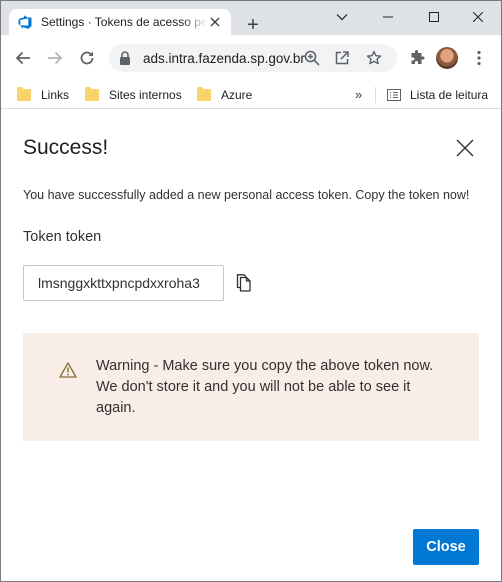  Describe the element at coordinates (25, 22) in the screenshot. I see `azure-devops-icon` at that location.